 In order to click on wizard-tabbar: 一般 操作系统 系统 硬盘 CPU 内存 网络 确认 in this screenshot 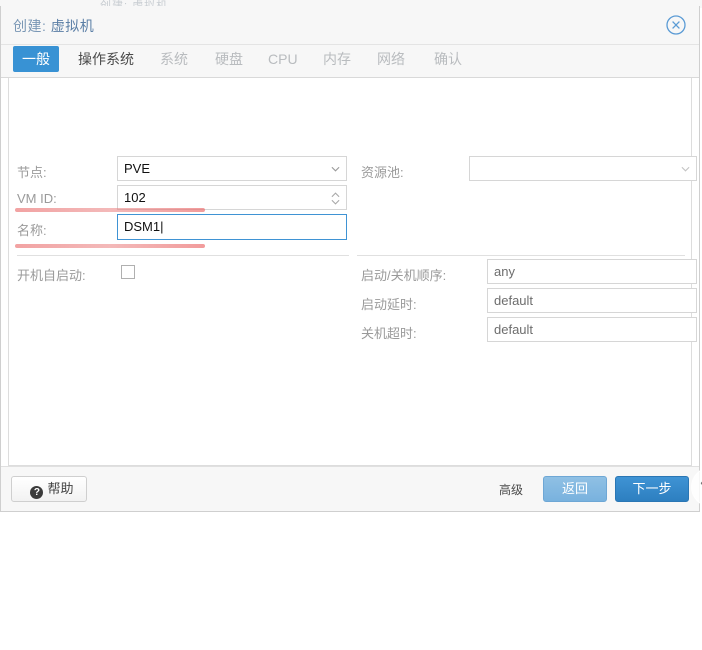, I will do `click(350, 61)`.